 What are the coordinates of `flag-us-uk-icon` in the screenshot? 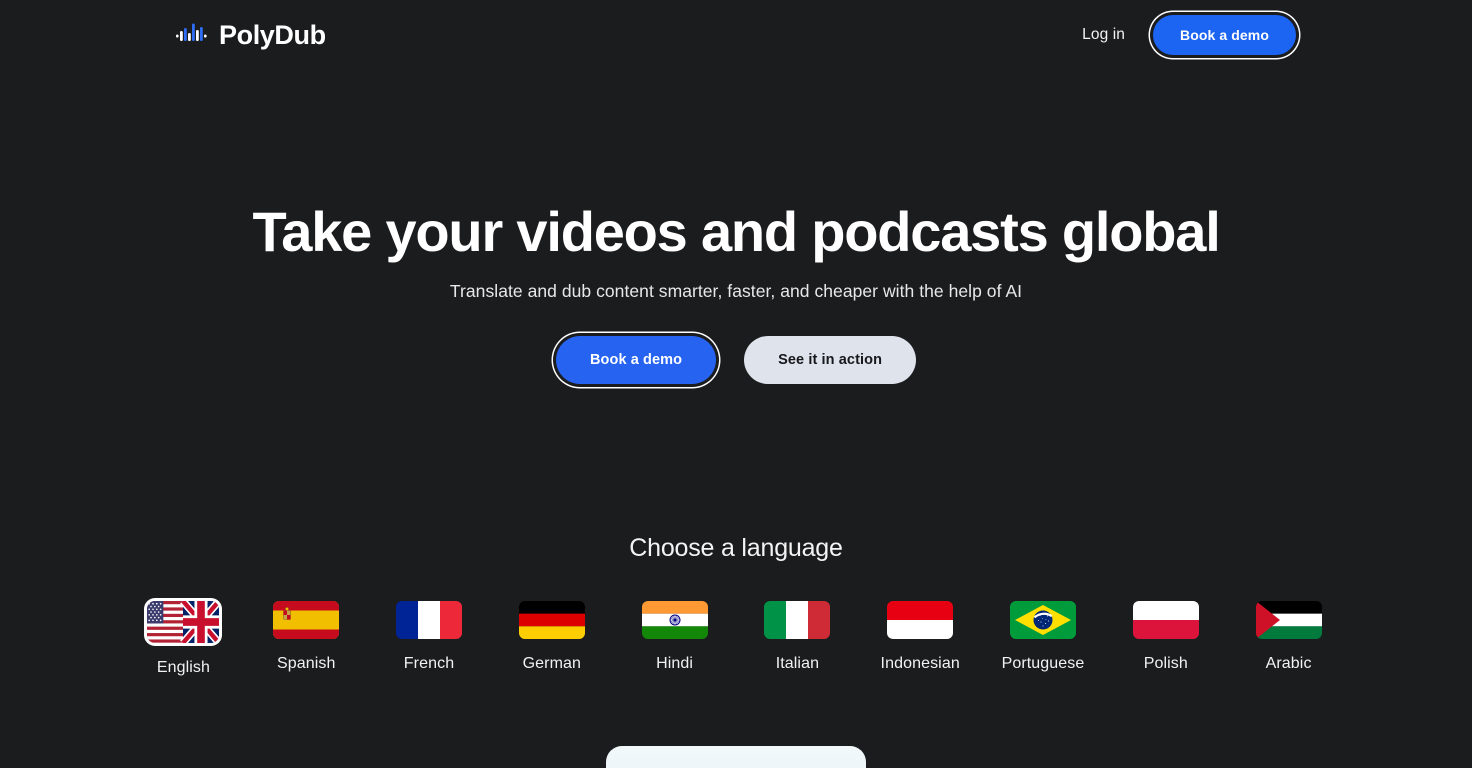 It's located at (183, 622).